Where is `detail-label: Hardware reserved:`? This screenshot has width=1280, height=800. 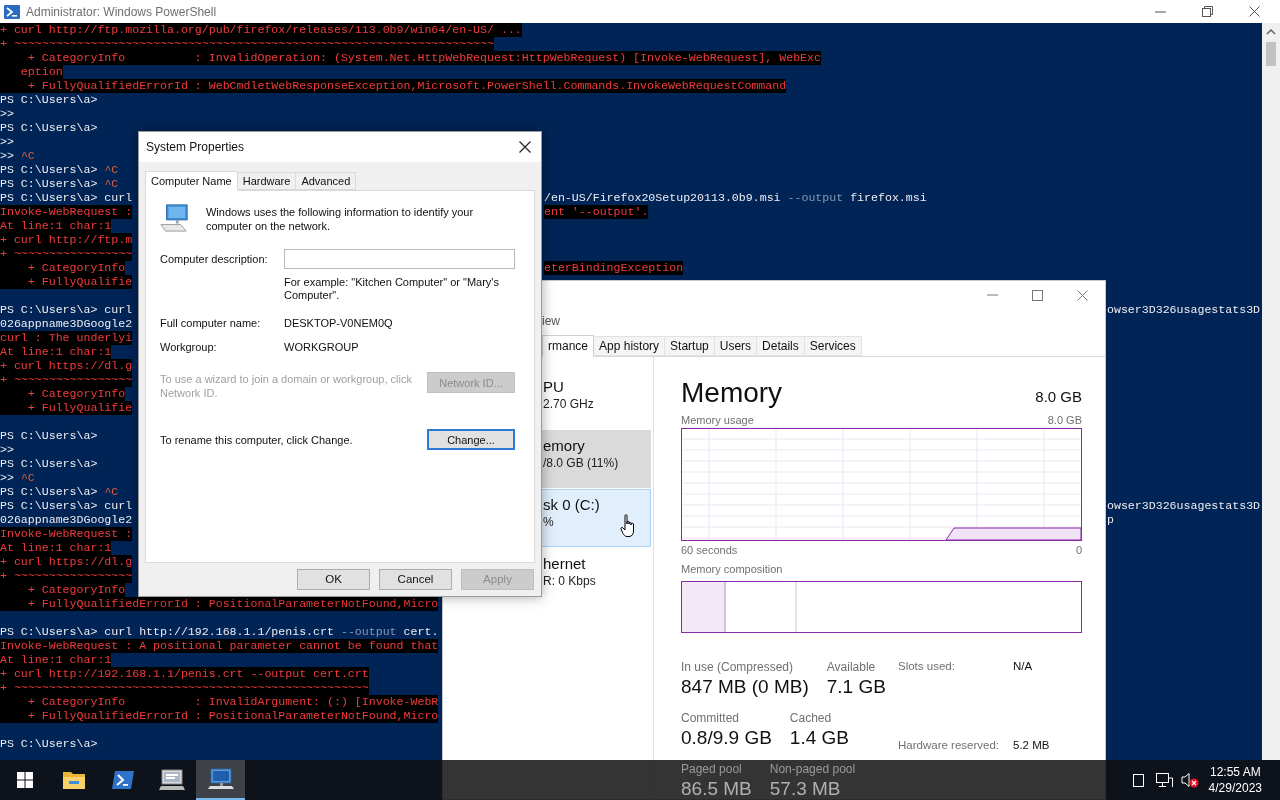 detail-label: Hardware reserved: is located at coordinates (949, 745).